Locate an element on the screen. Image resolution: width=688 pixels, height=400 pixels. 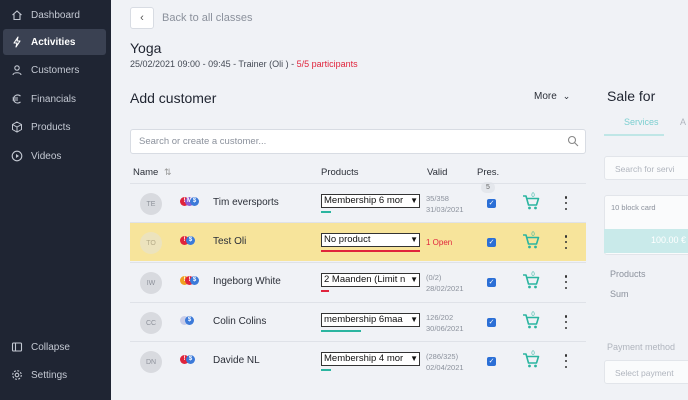
sidebar-item-dashboard: Dashboard is located at coordinates (54, 15).